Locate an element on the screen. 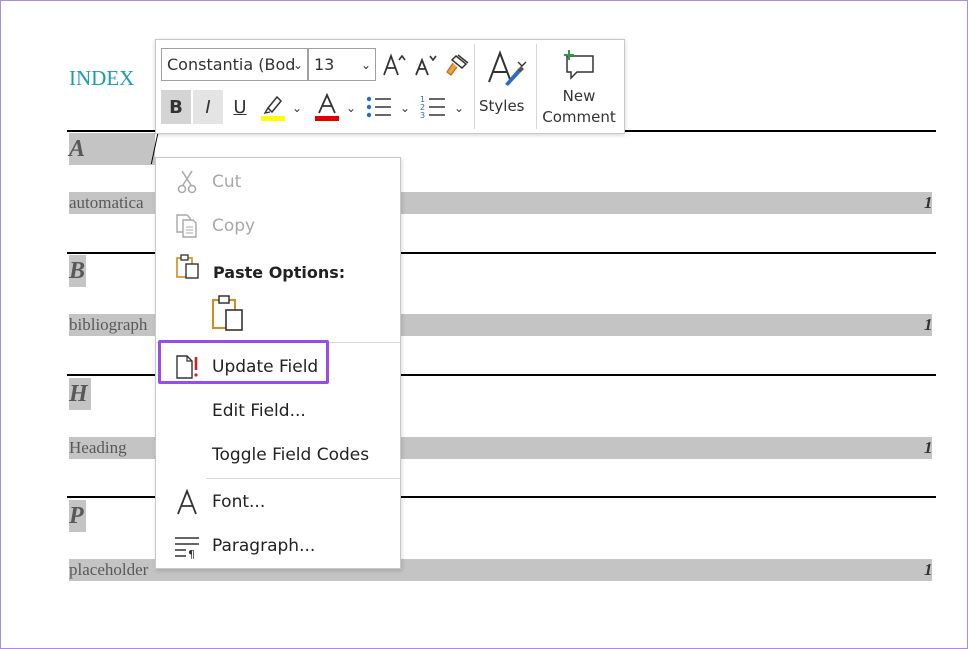 The image size is (968, 649). underline-button: U is located at coordinates (240, 107).